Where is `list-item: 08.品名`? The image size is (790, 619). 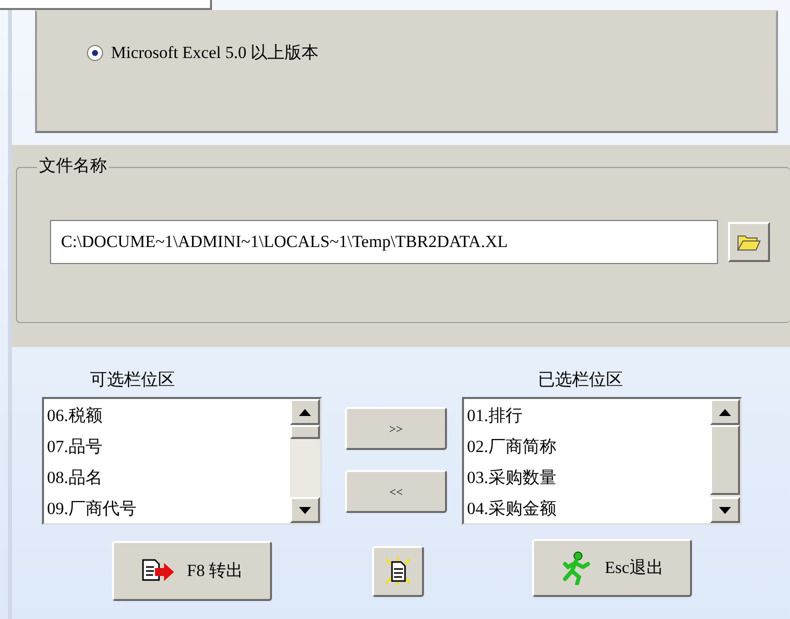
list-item: 08.品名 is located at coordinates (168, 477).